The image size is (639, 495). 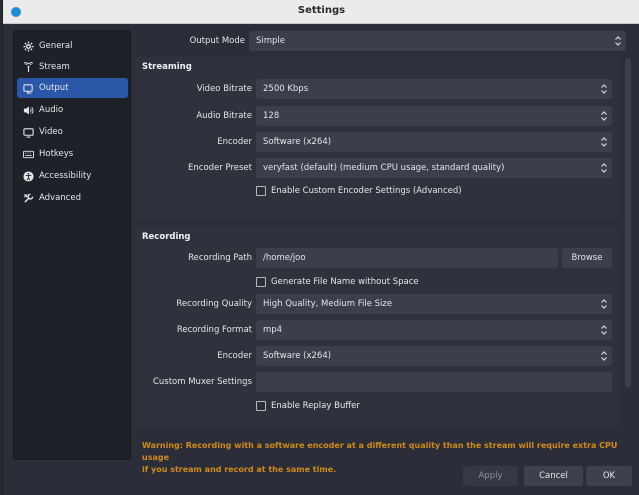 I want to click on streaming-encoder-value: Software (x264), so click(x=297, y=142).